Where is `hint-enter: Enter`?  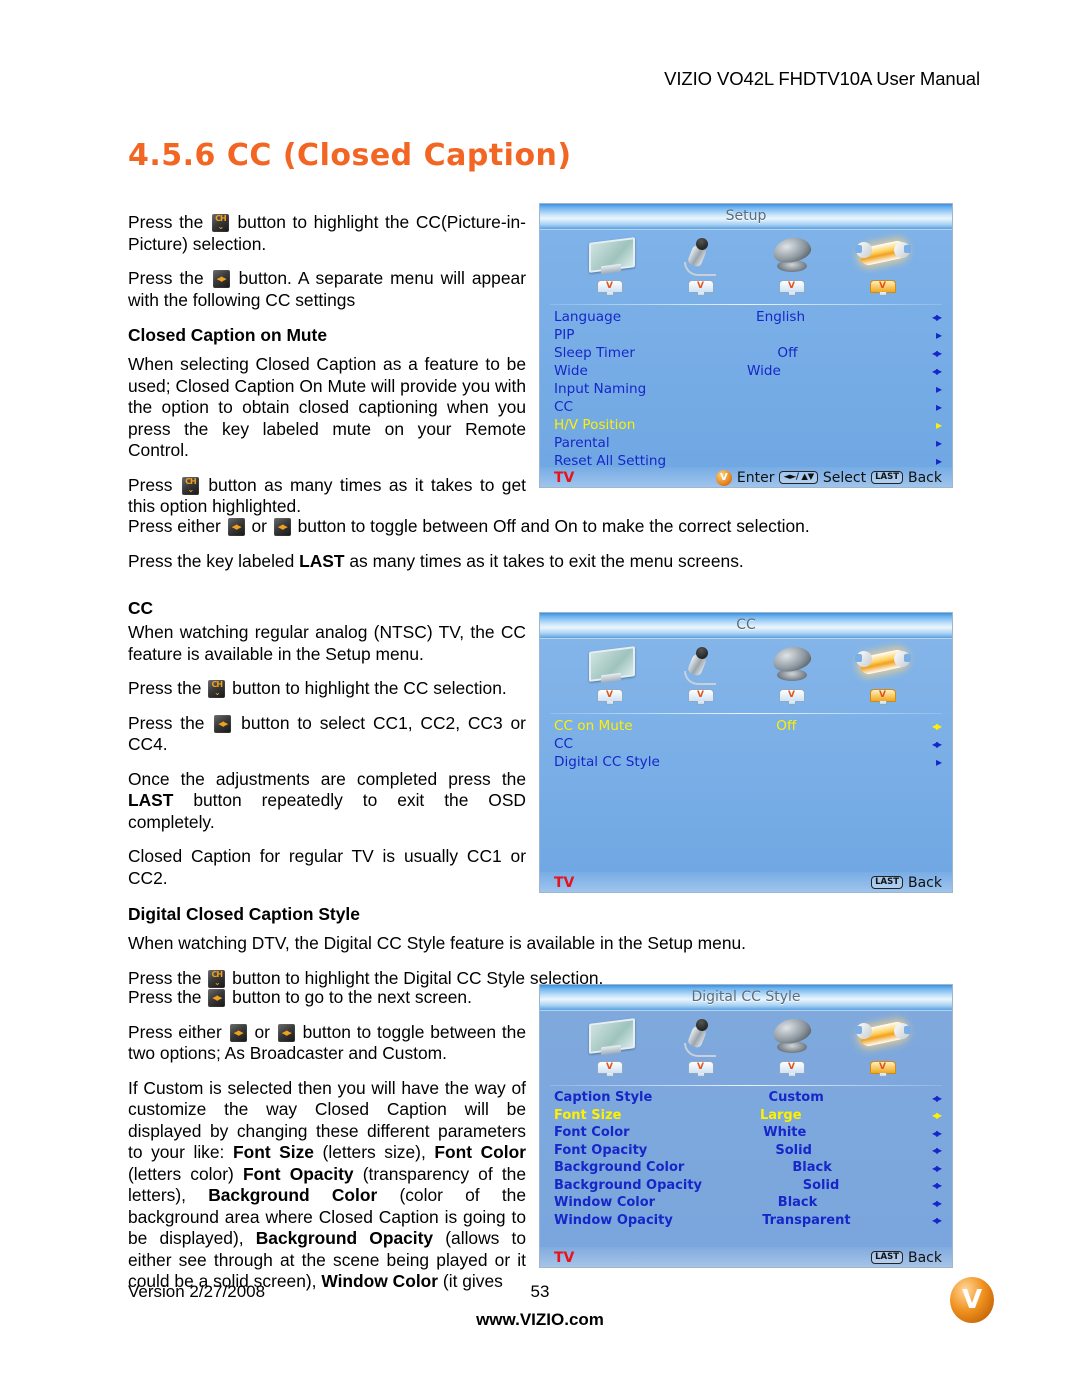 hint-enter: Enter is located at coordinates (755, 477).